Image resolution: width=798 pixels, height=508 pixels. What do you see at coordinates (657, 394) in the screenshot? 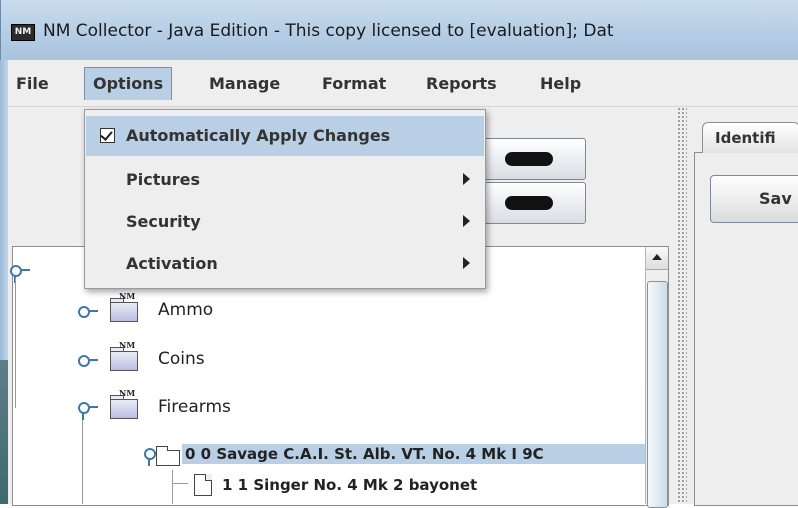
I see `scroll-thumb` at bounding box center [657, 394].